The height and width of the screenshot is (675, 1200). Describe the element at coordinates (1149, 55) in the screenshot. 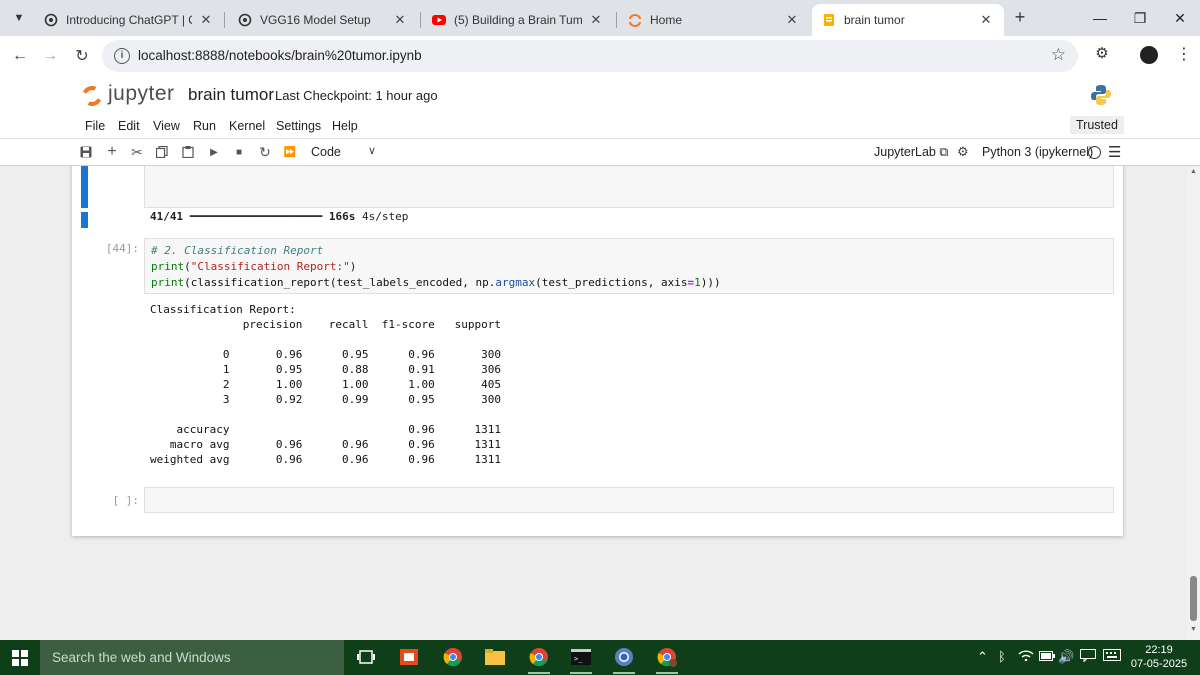

I see `profile-avatar` at that location.